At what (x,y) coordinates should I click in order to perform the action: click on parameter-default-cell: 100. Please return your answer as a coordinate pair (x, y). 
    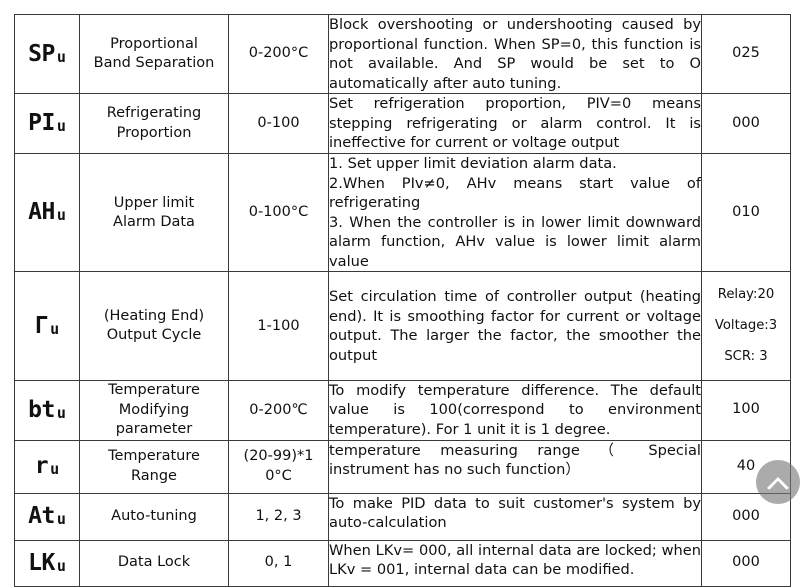
    Looking at the image, I should click on (746, 410).